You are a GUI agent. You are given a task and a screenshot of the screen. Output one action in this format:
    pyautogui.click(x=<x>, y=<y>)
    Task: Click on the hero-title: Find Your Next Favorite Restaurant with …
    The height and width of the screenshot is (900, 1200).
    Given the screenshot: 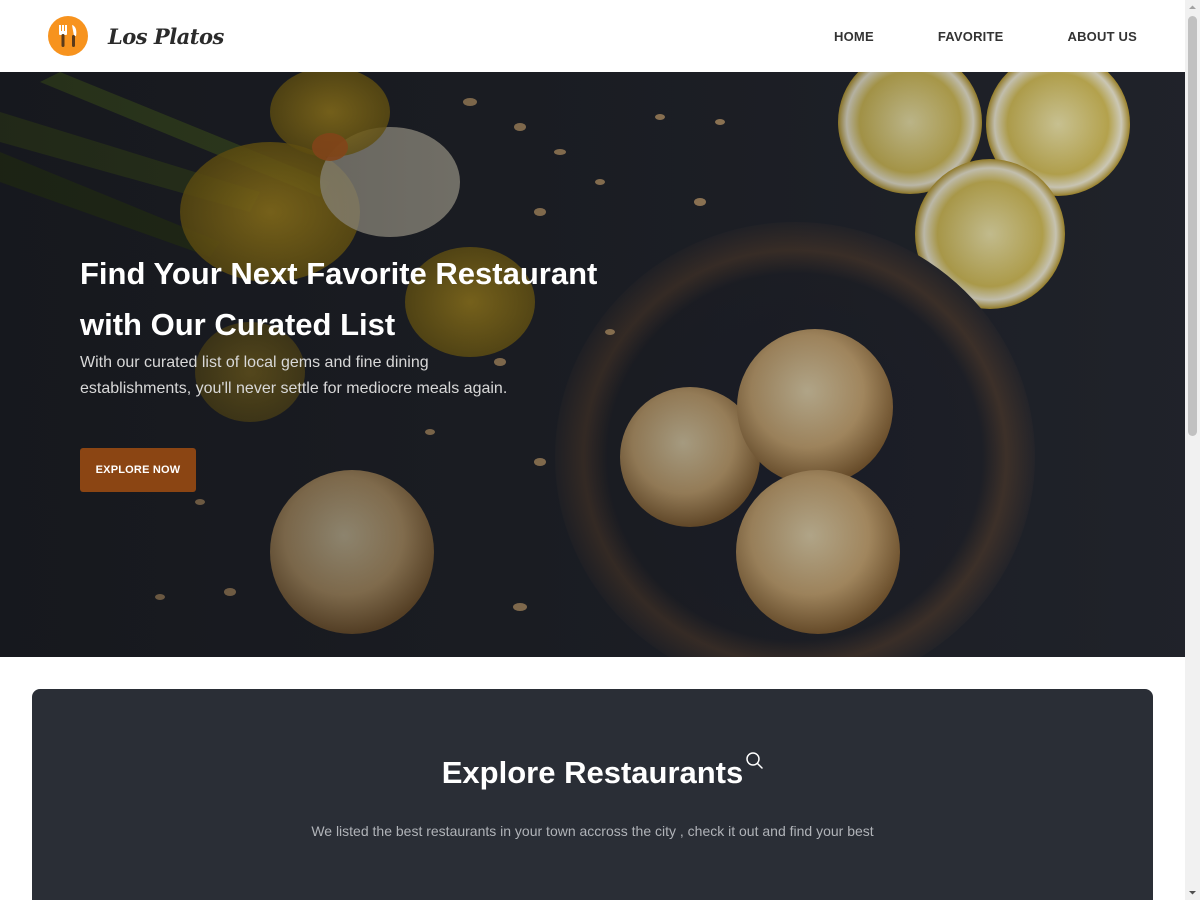 What is the action you would take?
    pyautogui.click(x=339, y=299)
    